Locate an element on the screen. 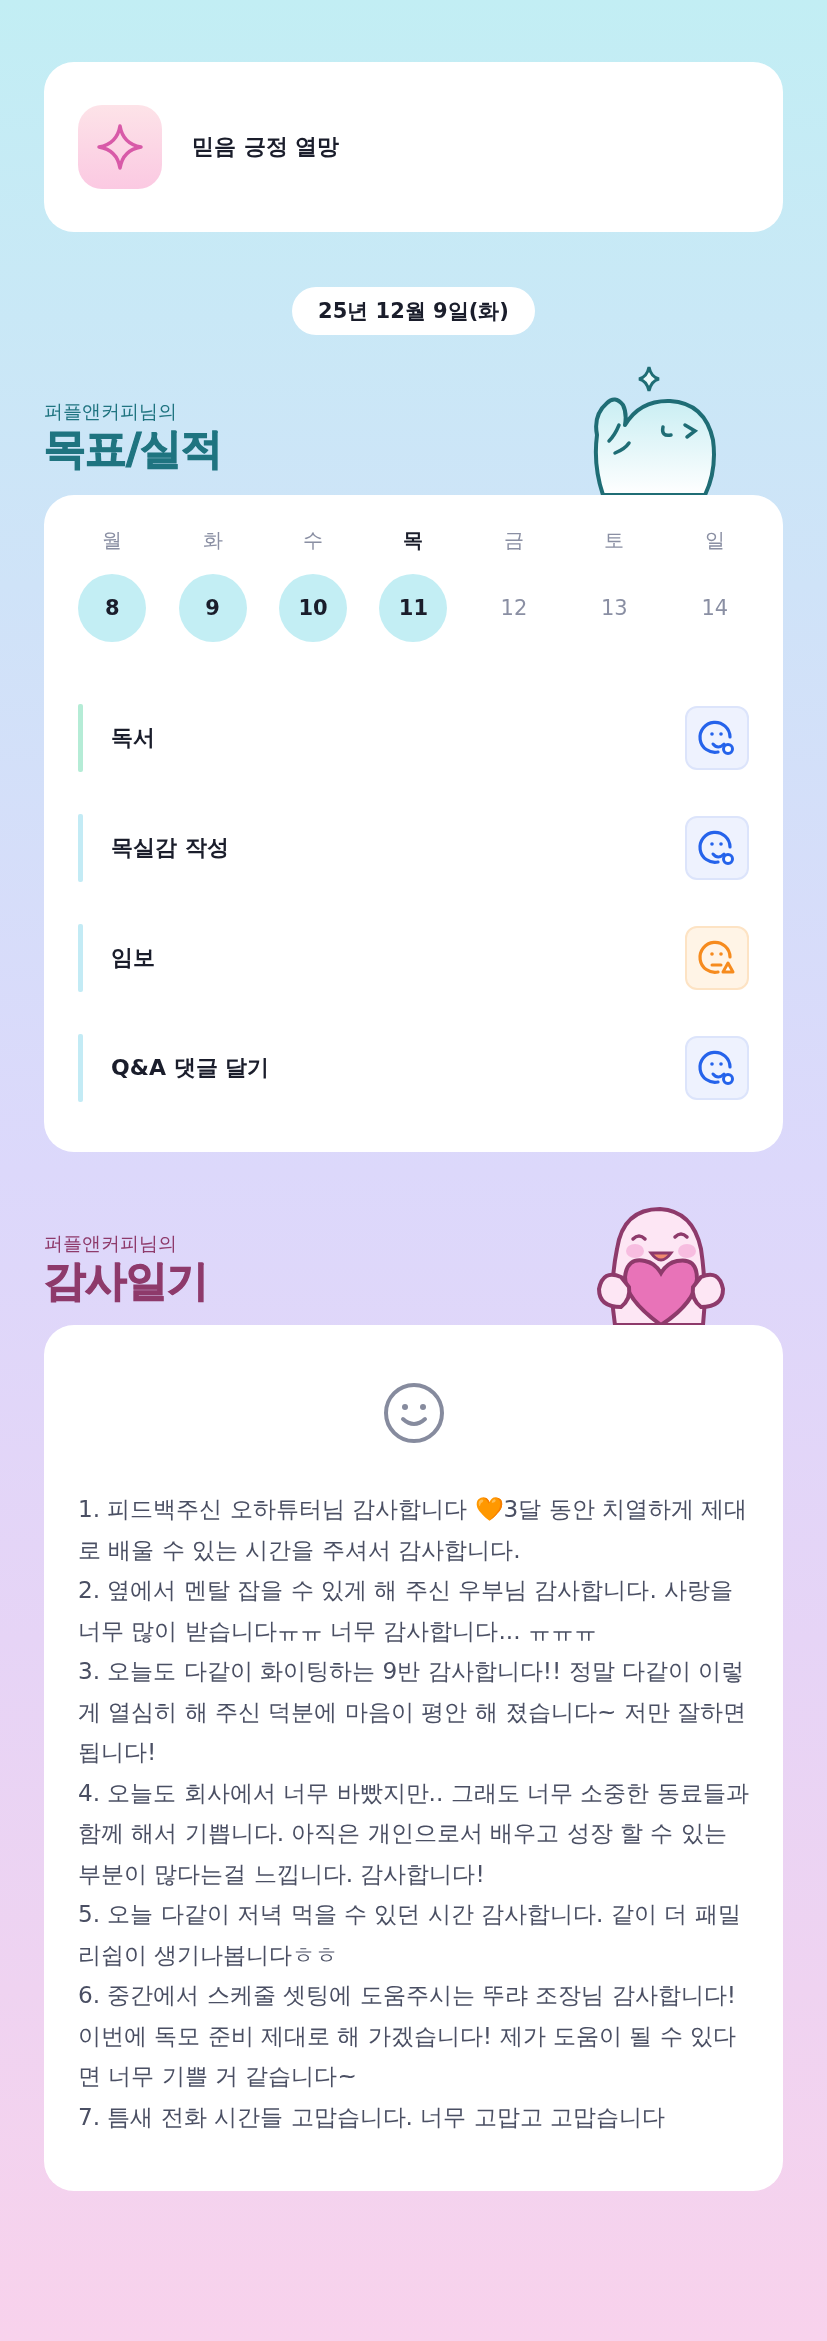  section-title: 감사일기 is located at coordinates (126, 1280).